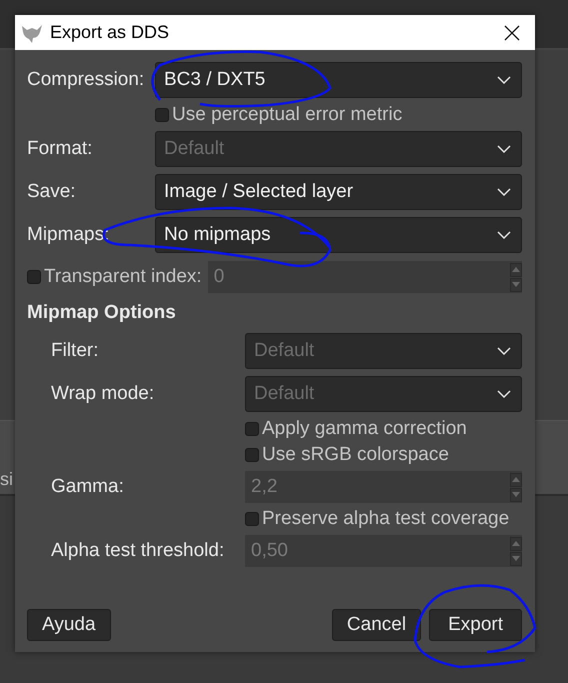 The height and width of the screenshot is (683, 568). Describe the element at coordinates (364, 429) in the screenshot. I see `checkbox-label: Apply gamma correction` at that location.